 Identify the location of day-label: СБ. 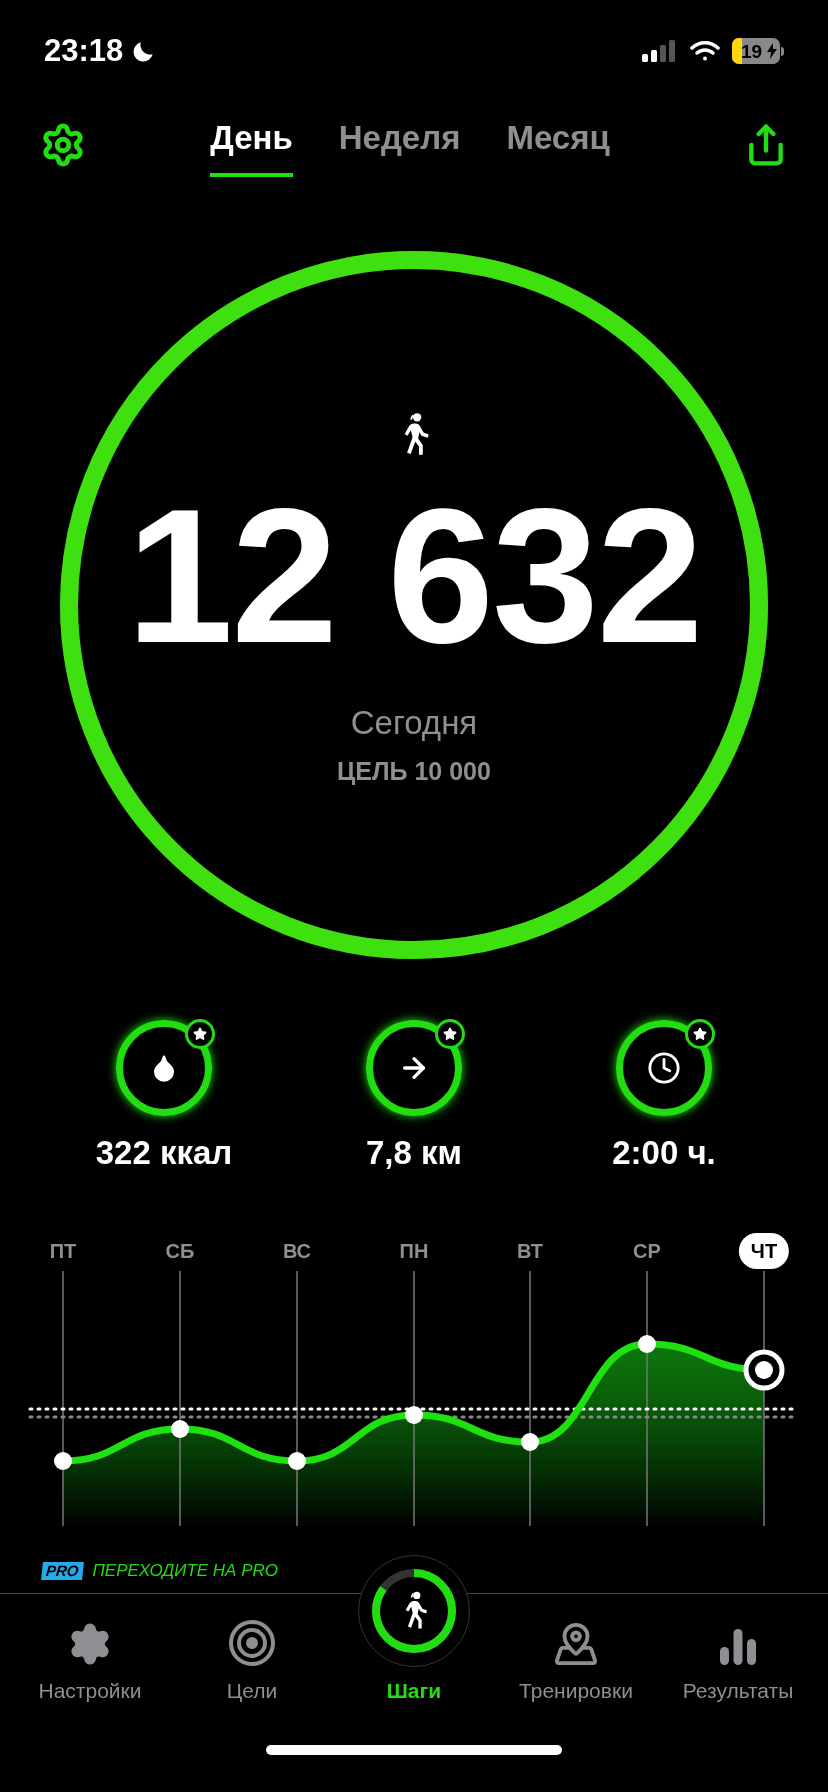
(180, 1250).